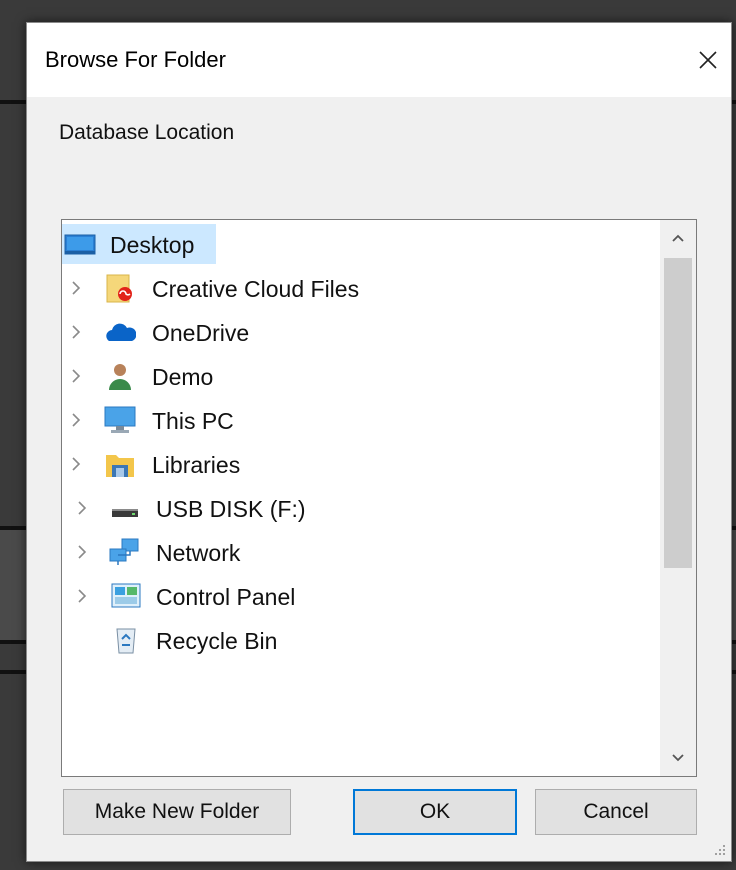  What do you see at coordinates (80, 244) in the screenshot?
I see `desktop-icon` at bounding box center [80, 244].